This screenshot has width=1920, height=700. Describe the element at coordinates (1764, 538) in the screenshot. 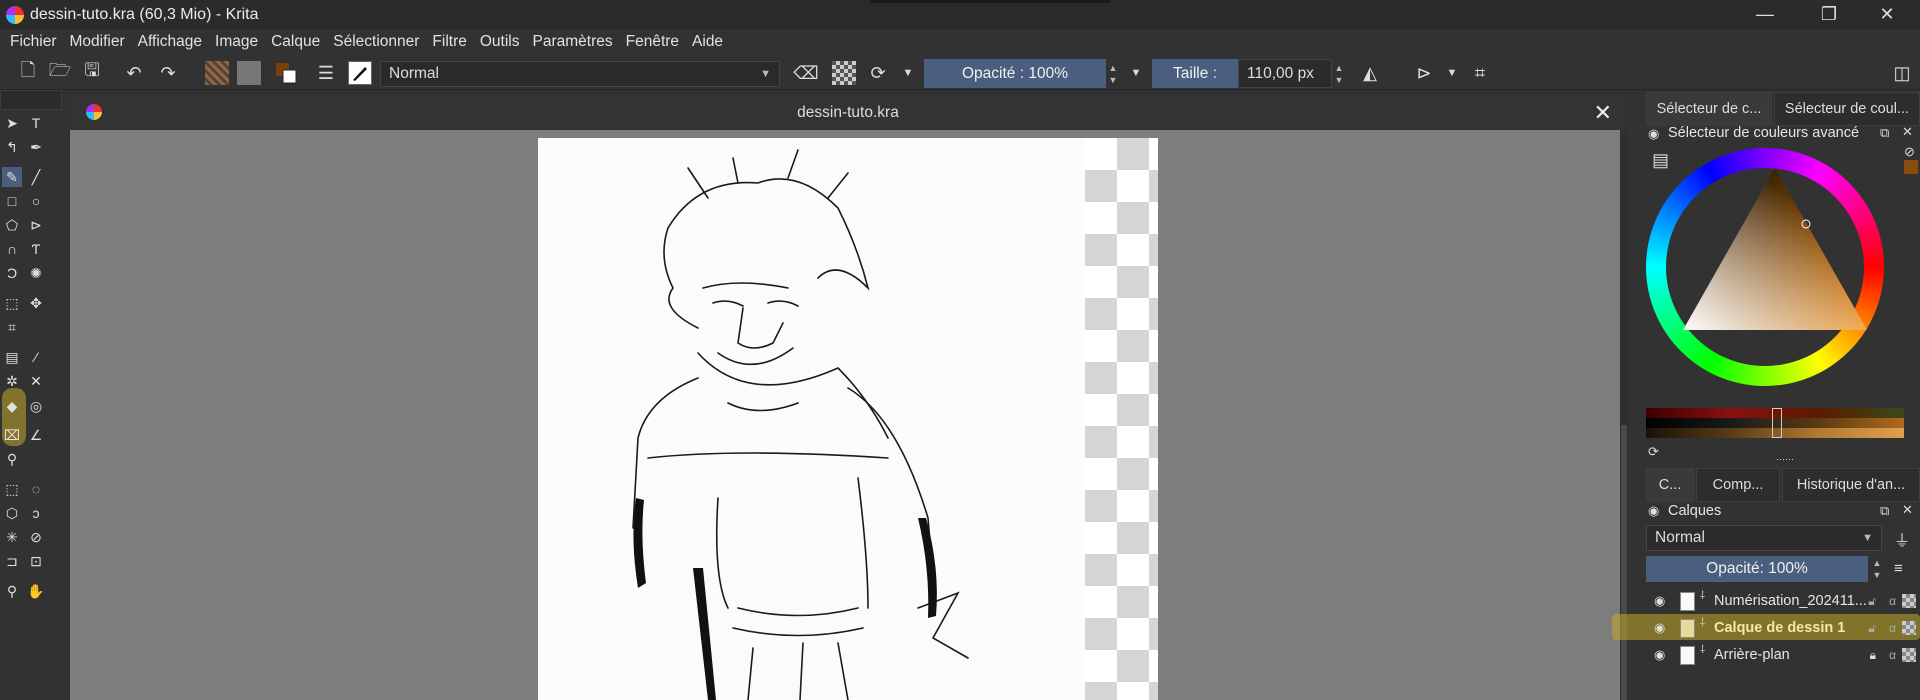

I see `layer-blend-mode-dropdown: Normal ▼` at that location.